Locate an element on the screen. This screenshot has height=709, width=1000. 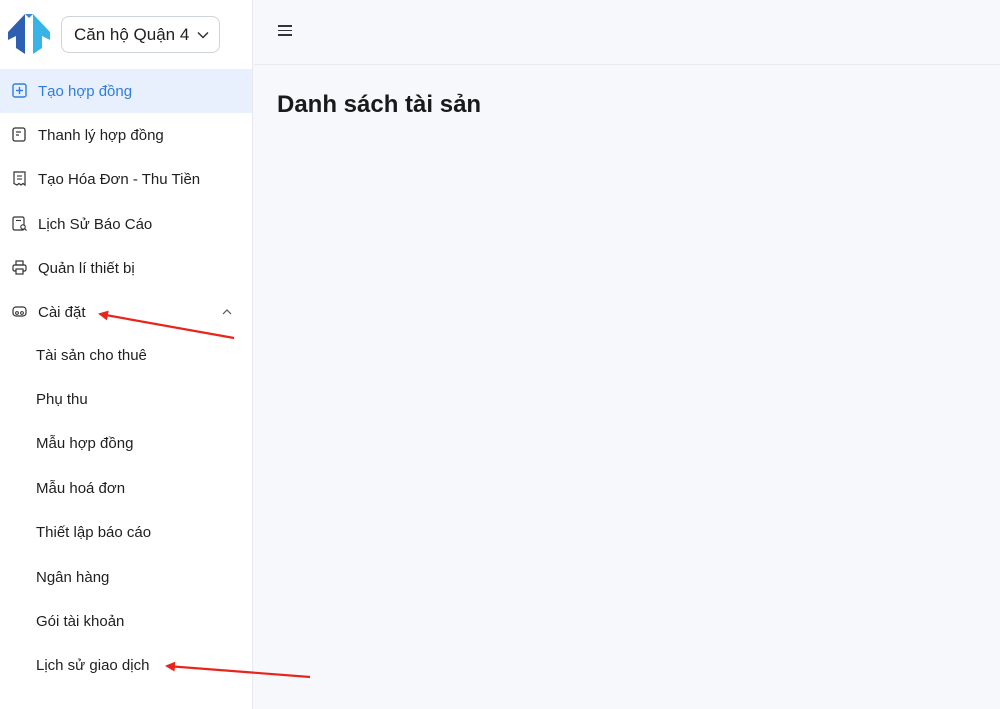
sidebar-item-contract-liquidation: Thanh lý hợp đồng is located at coordinates (126, 135).